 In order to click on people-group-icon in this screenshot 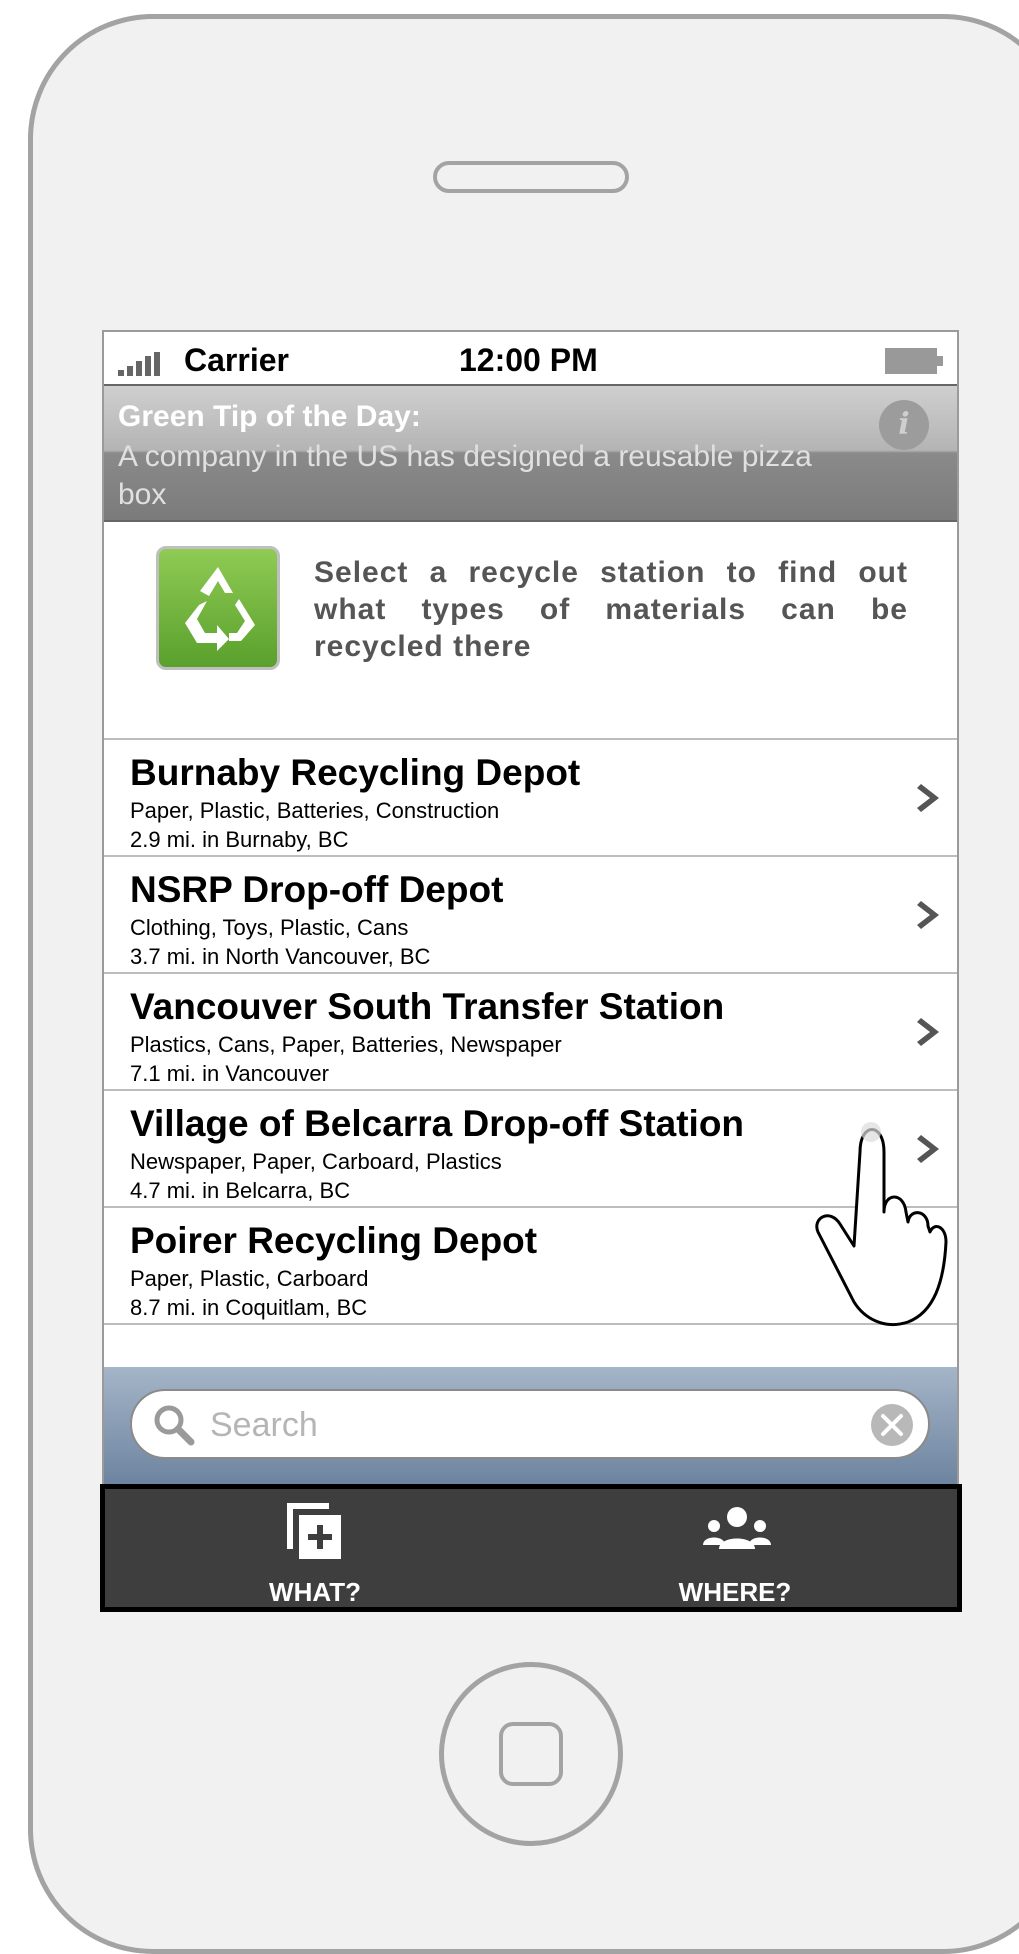, I will do `click(737, 1528)`.